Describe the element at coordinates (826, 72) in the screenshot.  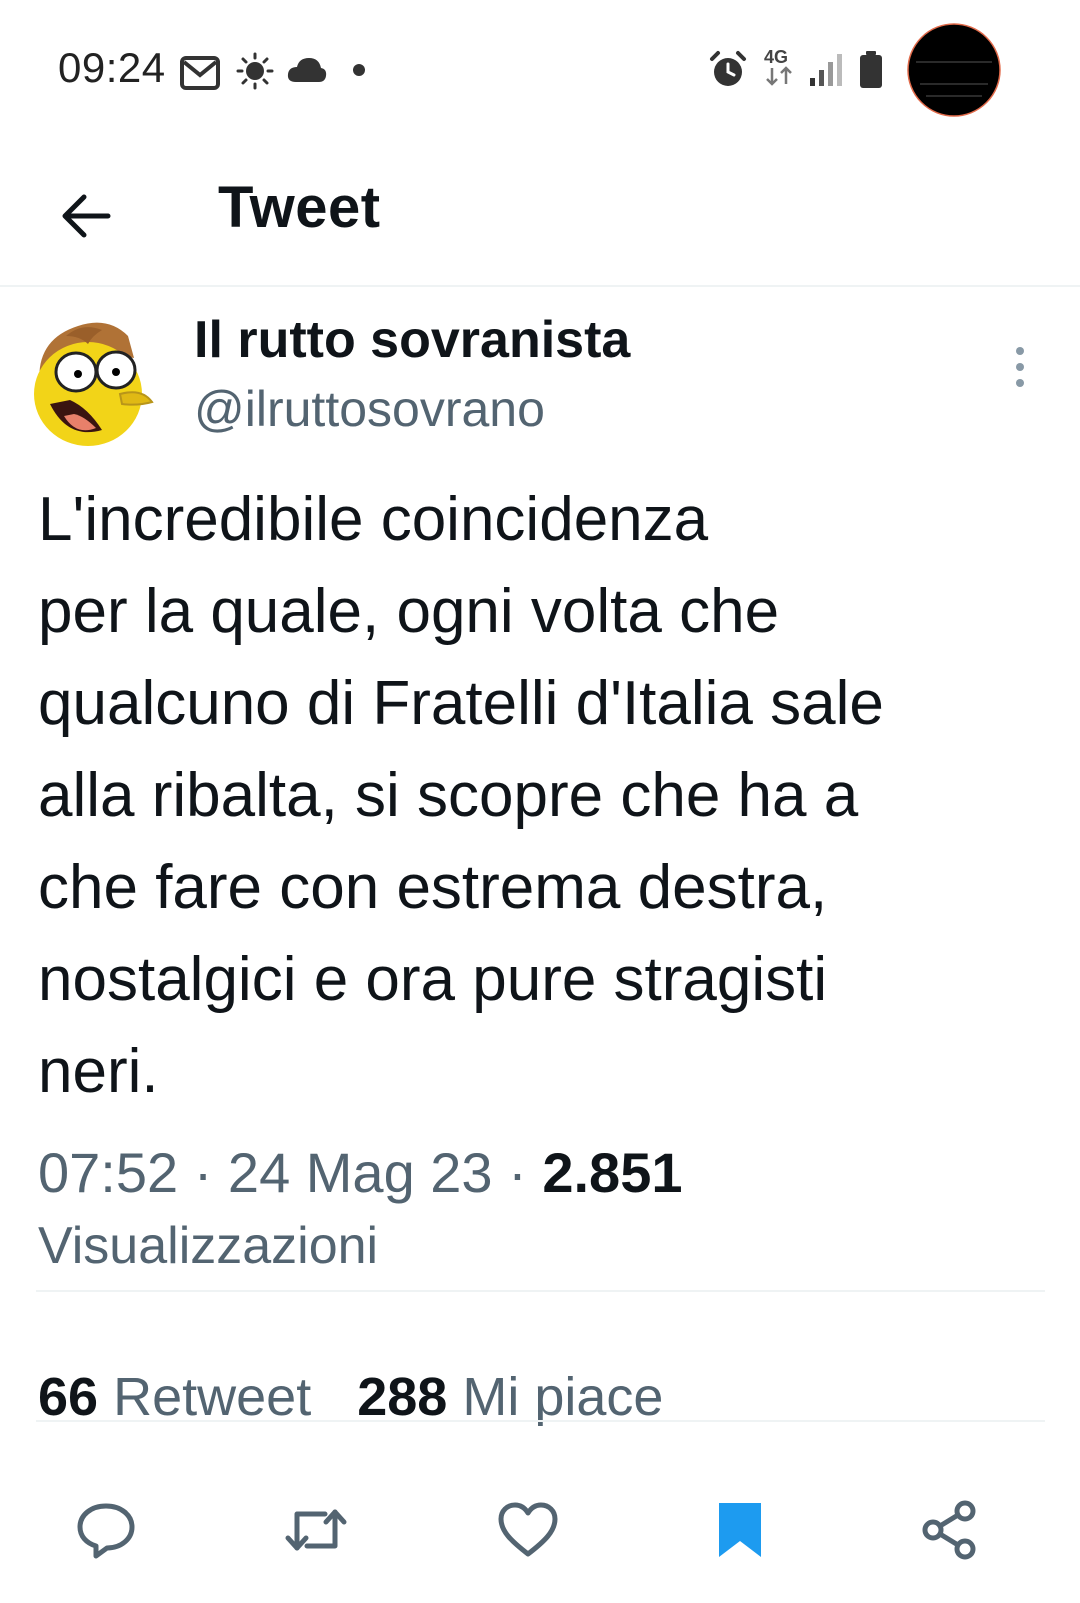
I see `signal-icon` at that location.